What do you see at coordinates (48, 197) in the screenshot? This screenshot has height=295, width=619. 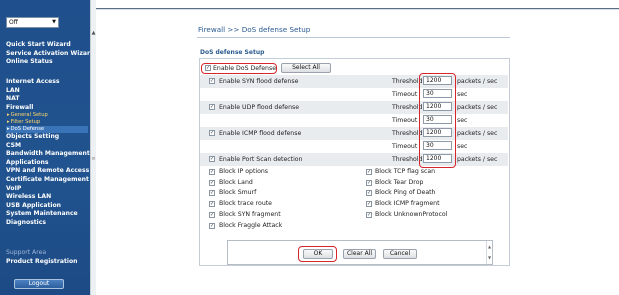 I see `sidebar-item-wireless-lan: Wireless LAN` at bounding box center [48, 197].